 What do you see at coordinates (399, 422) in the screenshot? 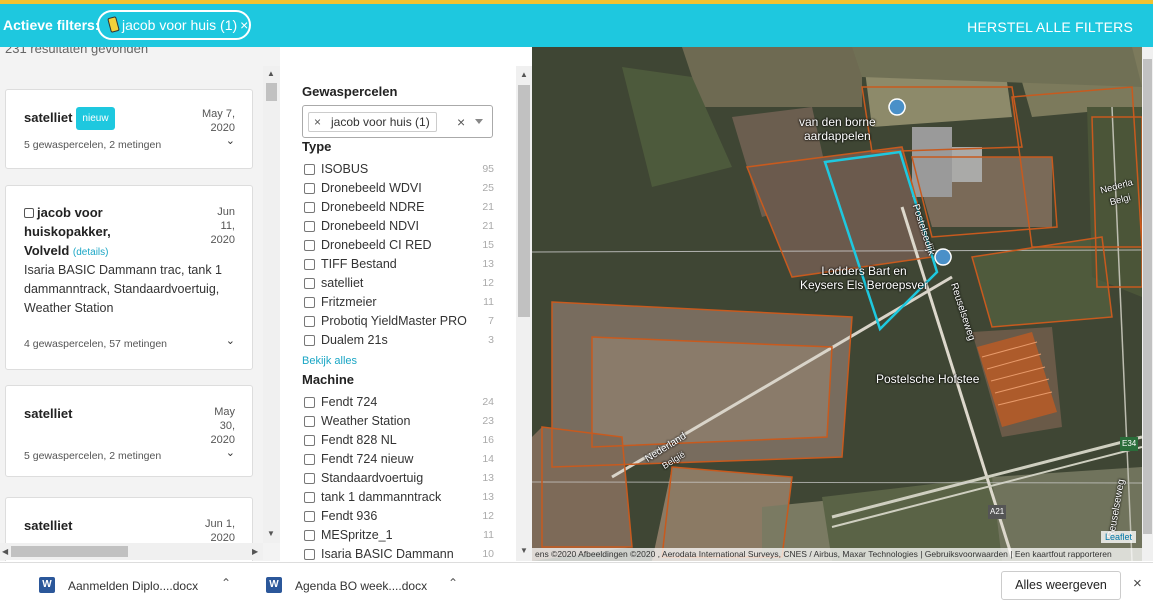
I see `filter-option: Weather Station 23` at bounding box center [399, 422].